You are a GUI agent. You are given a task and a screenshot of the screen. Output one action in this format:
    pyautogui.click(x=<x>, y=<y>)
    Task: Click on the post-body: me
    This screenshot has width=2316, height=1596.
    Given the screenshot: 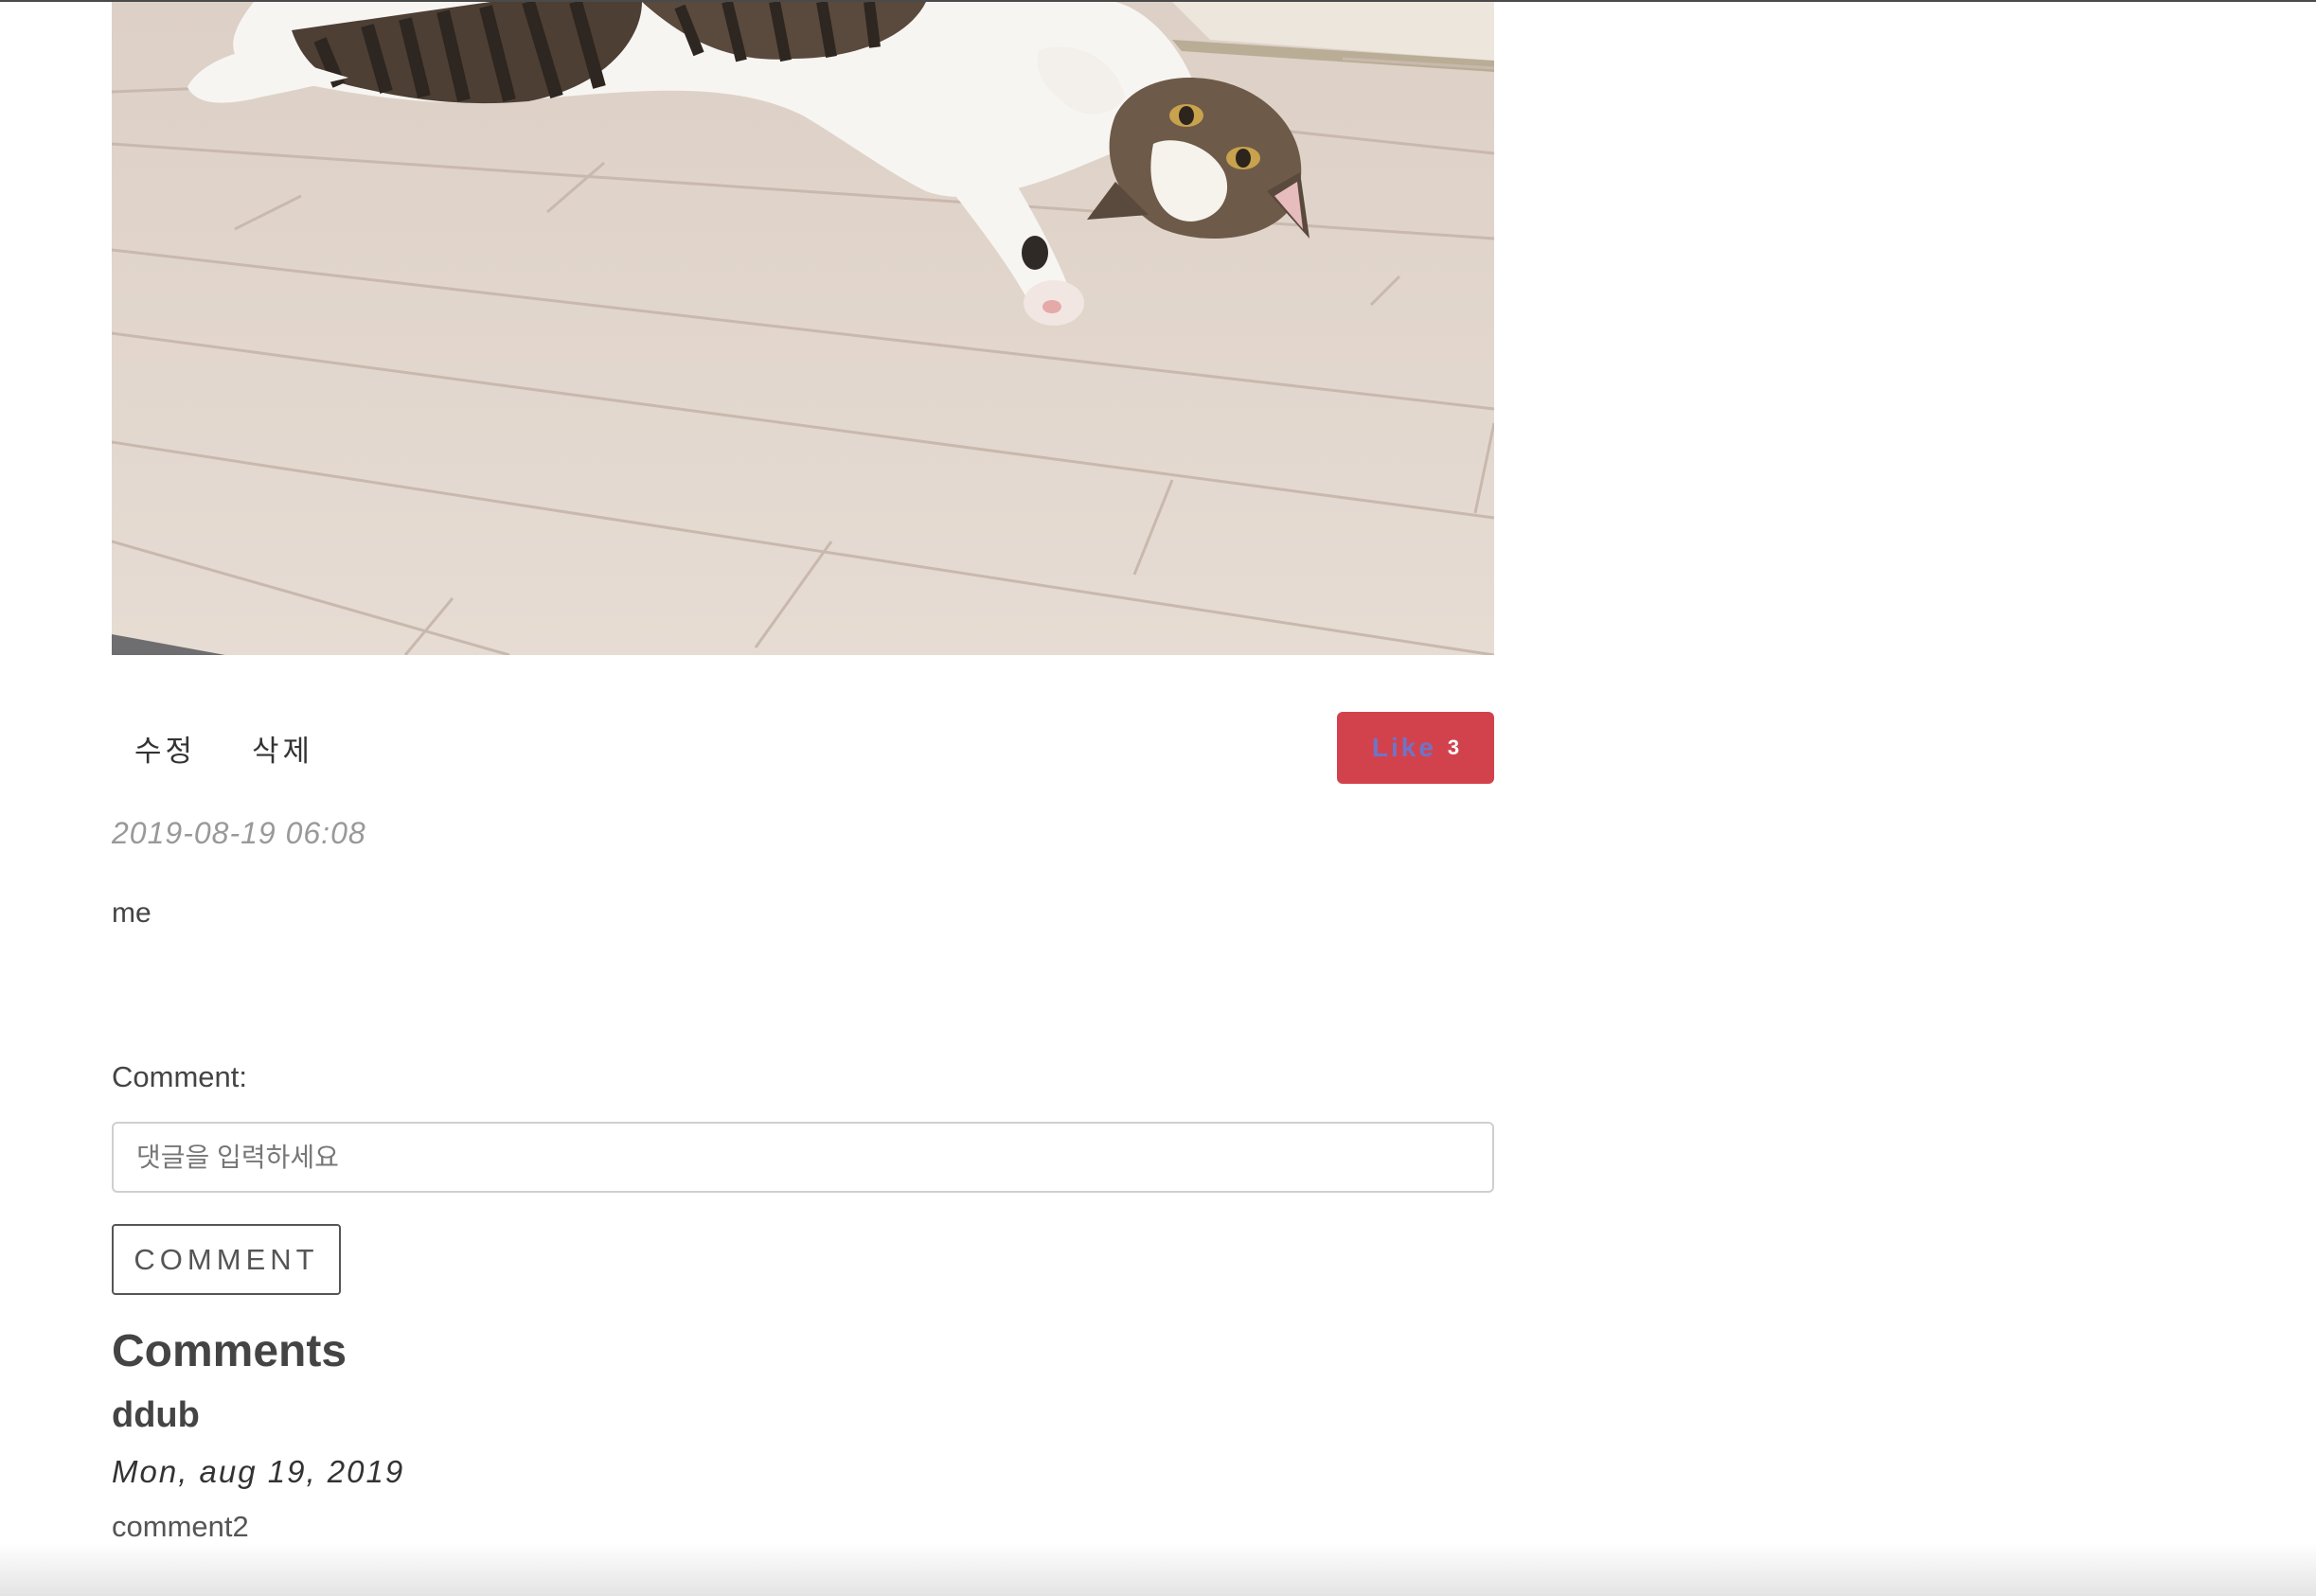 What is the action you would take?
    pyautogui.click(x=131, y=913)
    